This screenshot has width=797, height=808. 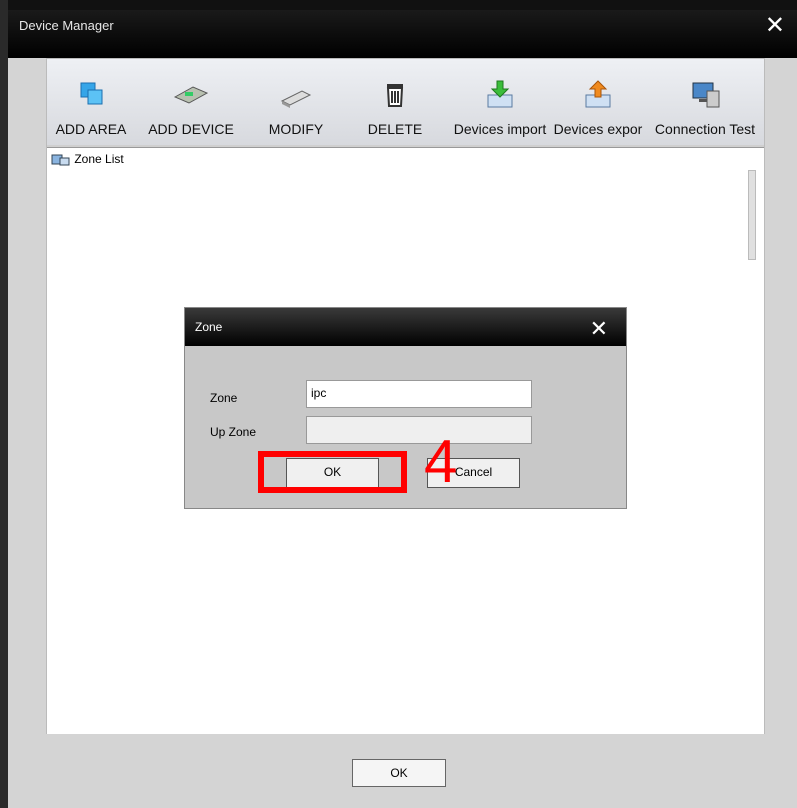 I want to click on dialog-titlebar: Zone ✕, so click(x=405, y=327).